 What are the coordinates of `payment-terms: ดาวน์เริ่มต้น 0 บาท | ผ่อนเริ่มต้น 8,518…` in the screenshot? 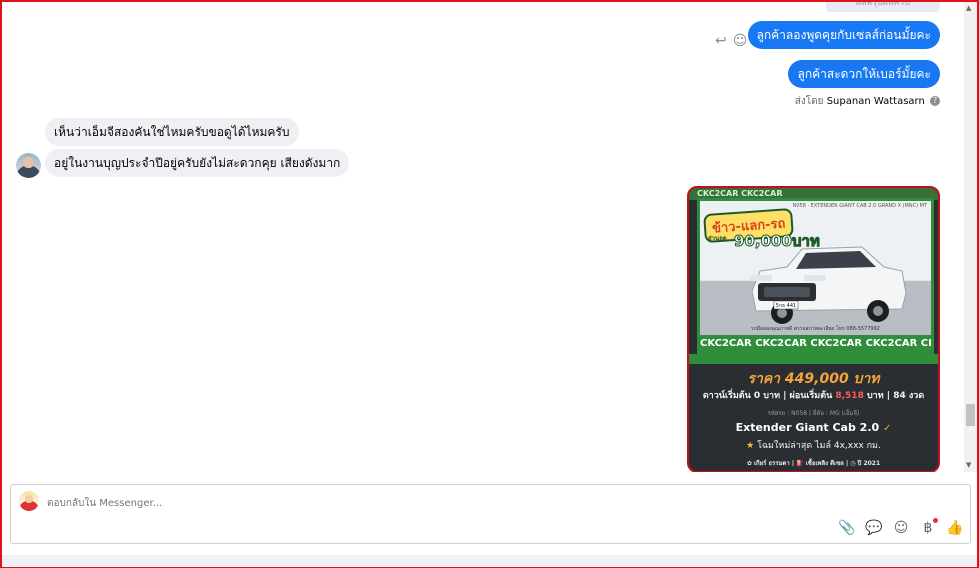 It's located at (813, 395).